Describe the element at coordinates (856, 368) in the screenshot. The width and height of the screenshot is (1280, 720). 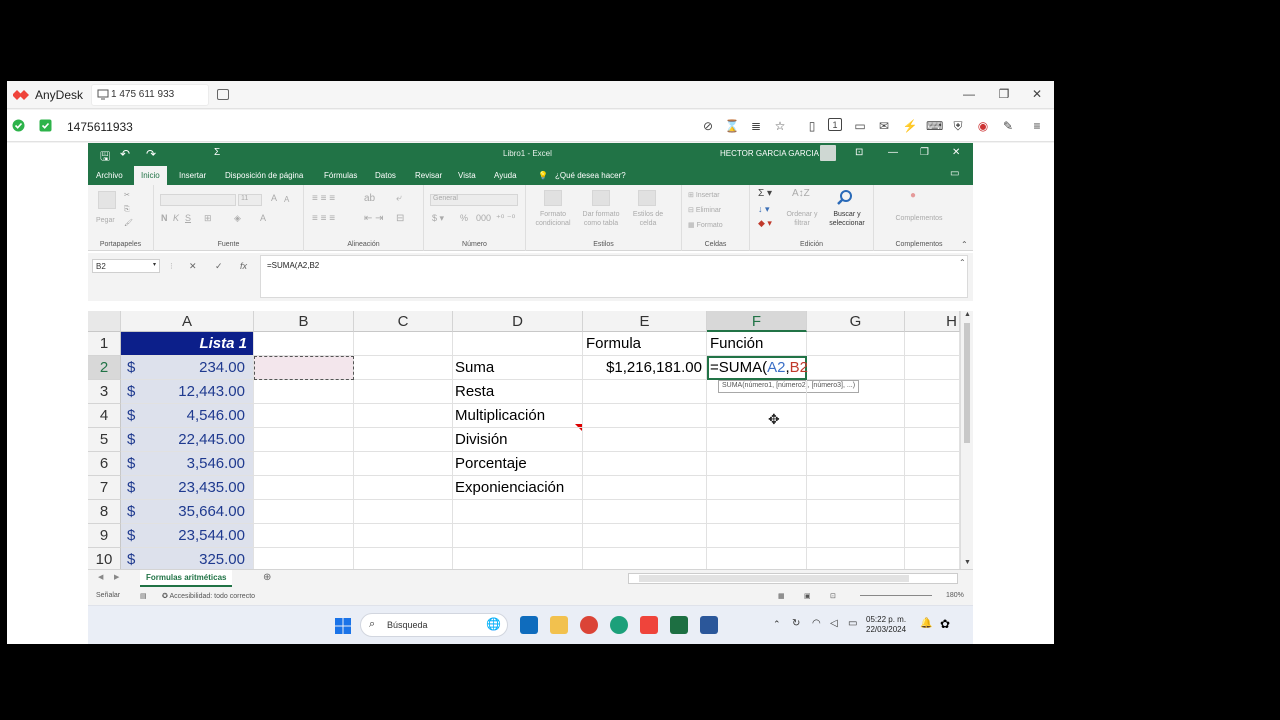
I see `cell-g2` at that location.